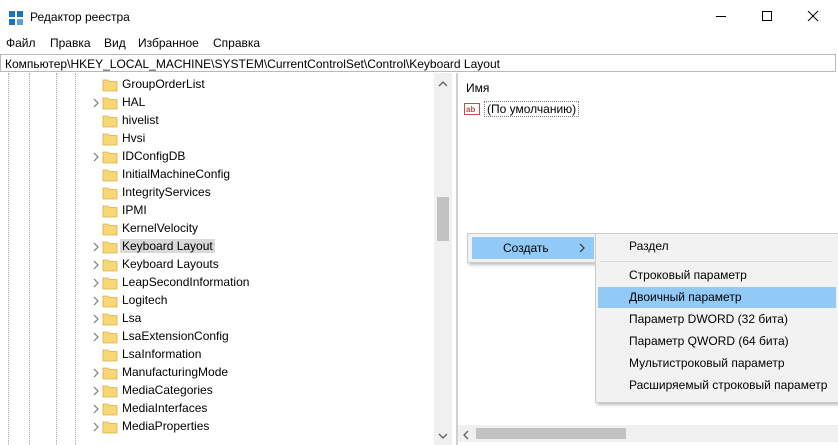  I want to click on create-label: Создать, so click(526, 248).